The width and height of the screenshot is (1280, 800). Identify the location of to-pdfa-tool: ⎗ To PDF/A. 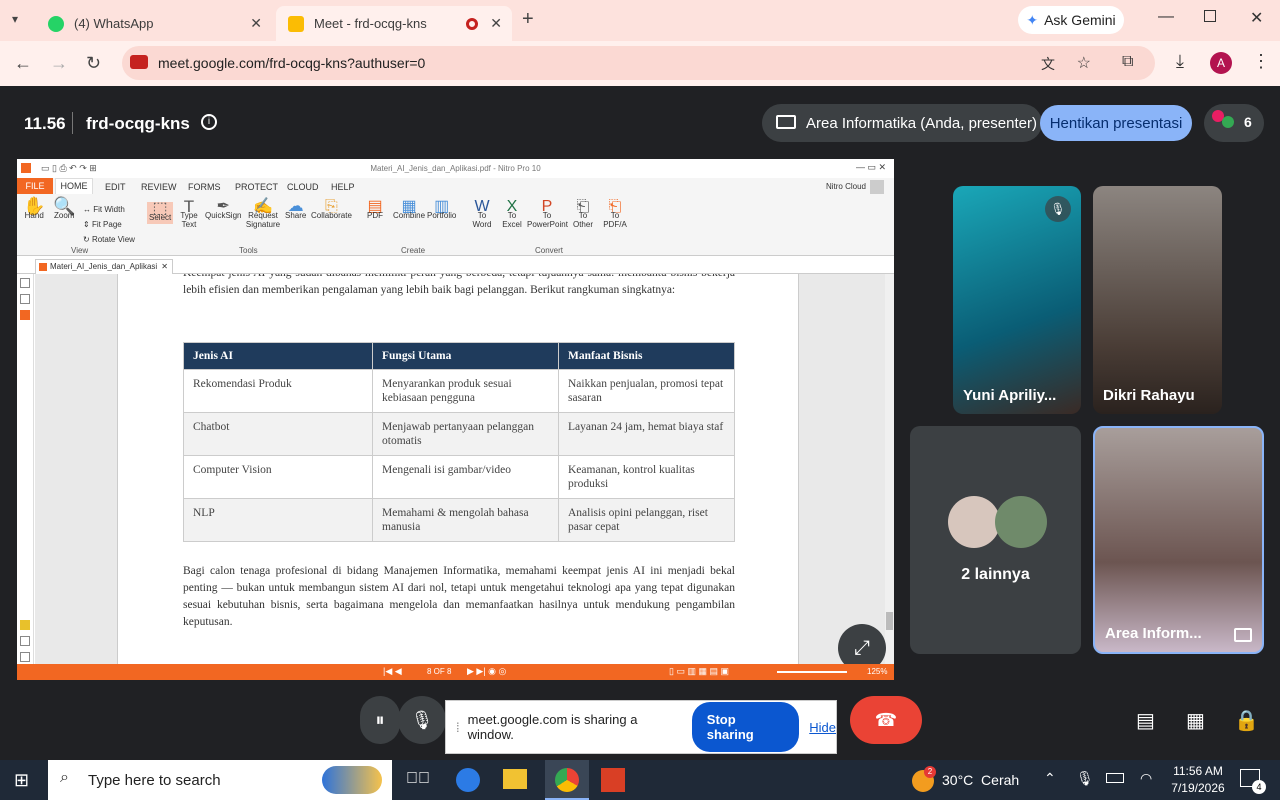
(615, 214).